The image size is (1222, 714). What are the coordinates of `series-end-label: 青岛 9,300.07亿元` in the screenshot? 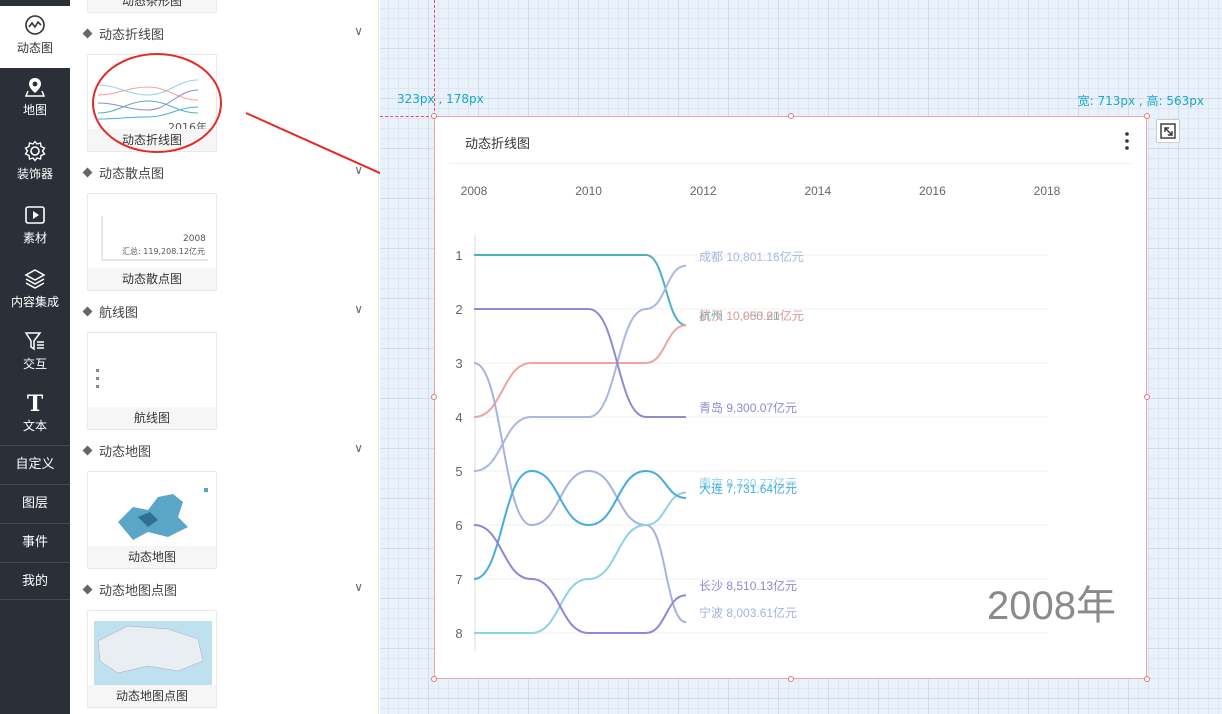 It's located at (748, 407).